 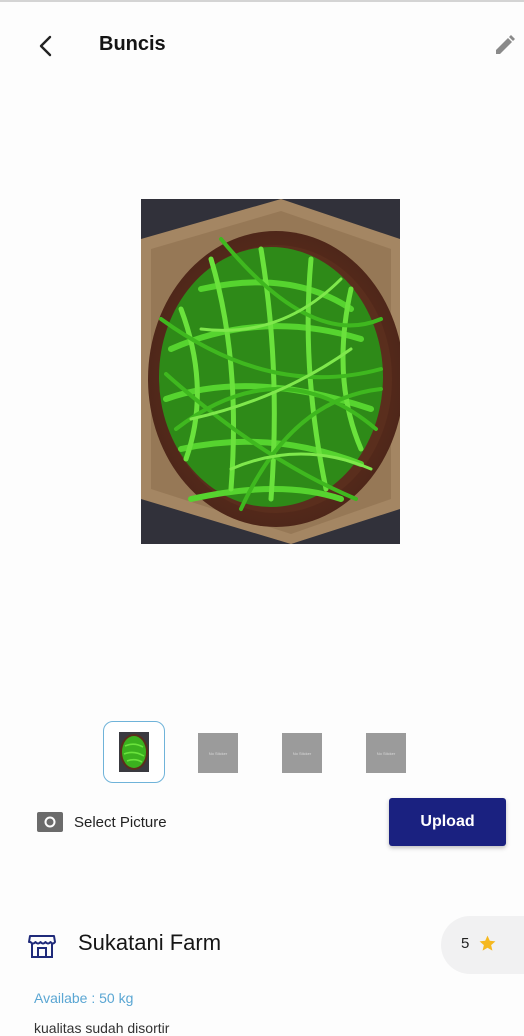 What do you see at coordinates (487, 943) in the screenshot?
I see `star-icon` at bounding box center [487, 943].